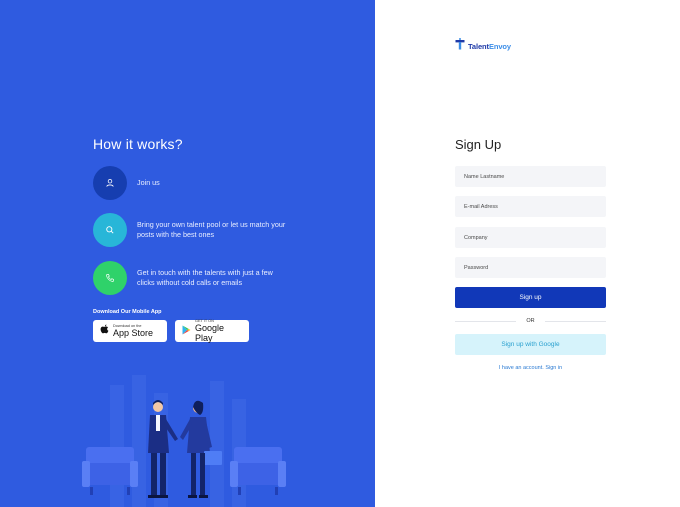  I want to click on or-divider: OR, so click(530, 321).